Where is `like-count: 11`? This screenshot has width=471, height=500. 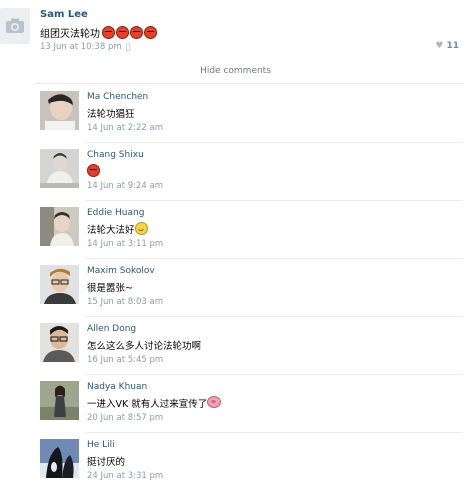
like-count: 11 is located at coordinates (452, 46).